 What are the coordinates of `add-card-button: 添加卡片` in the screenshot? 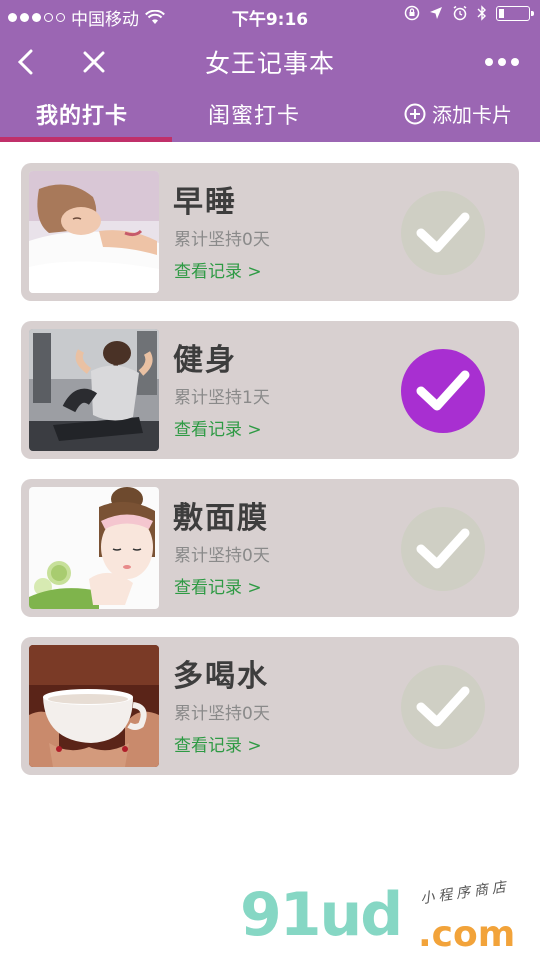 It's located at (458, 113).